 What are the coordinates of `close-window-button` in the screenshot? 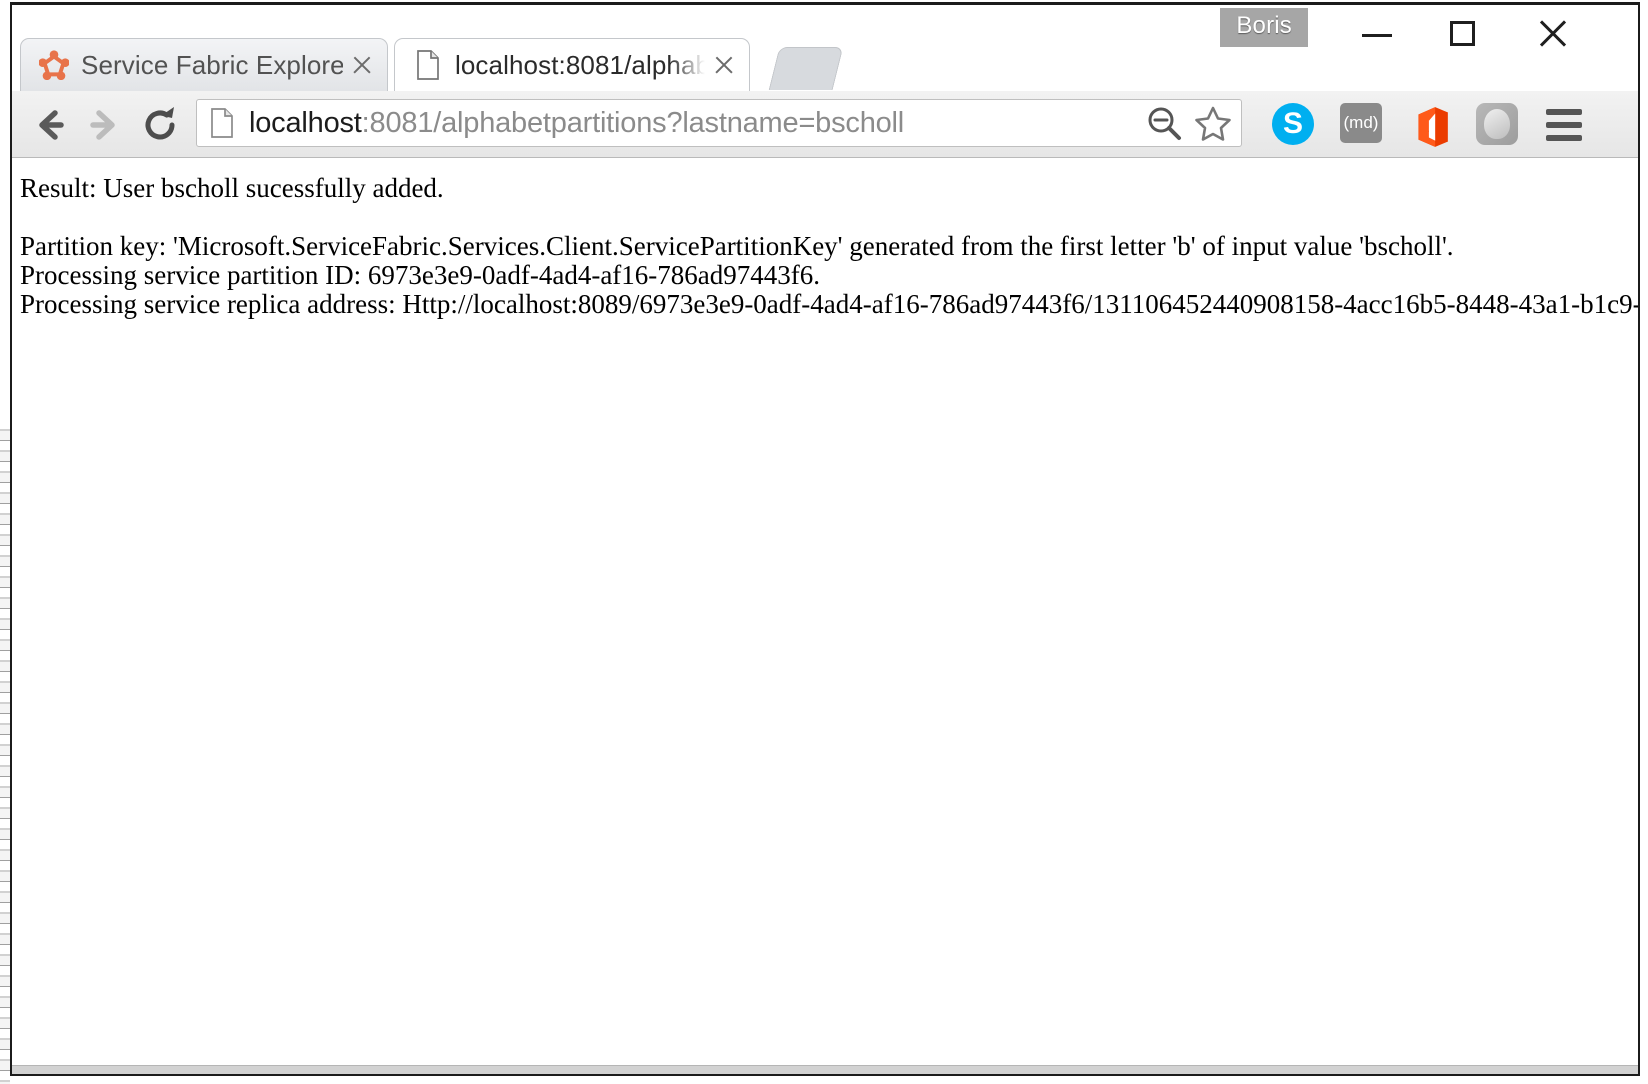 It's located at (1553, 33).